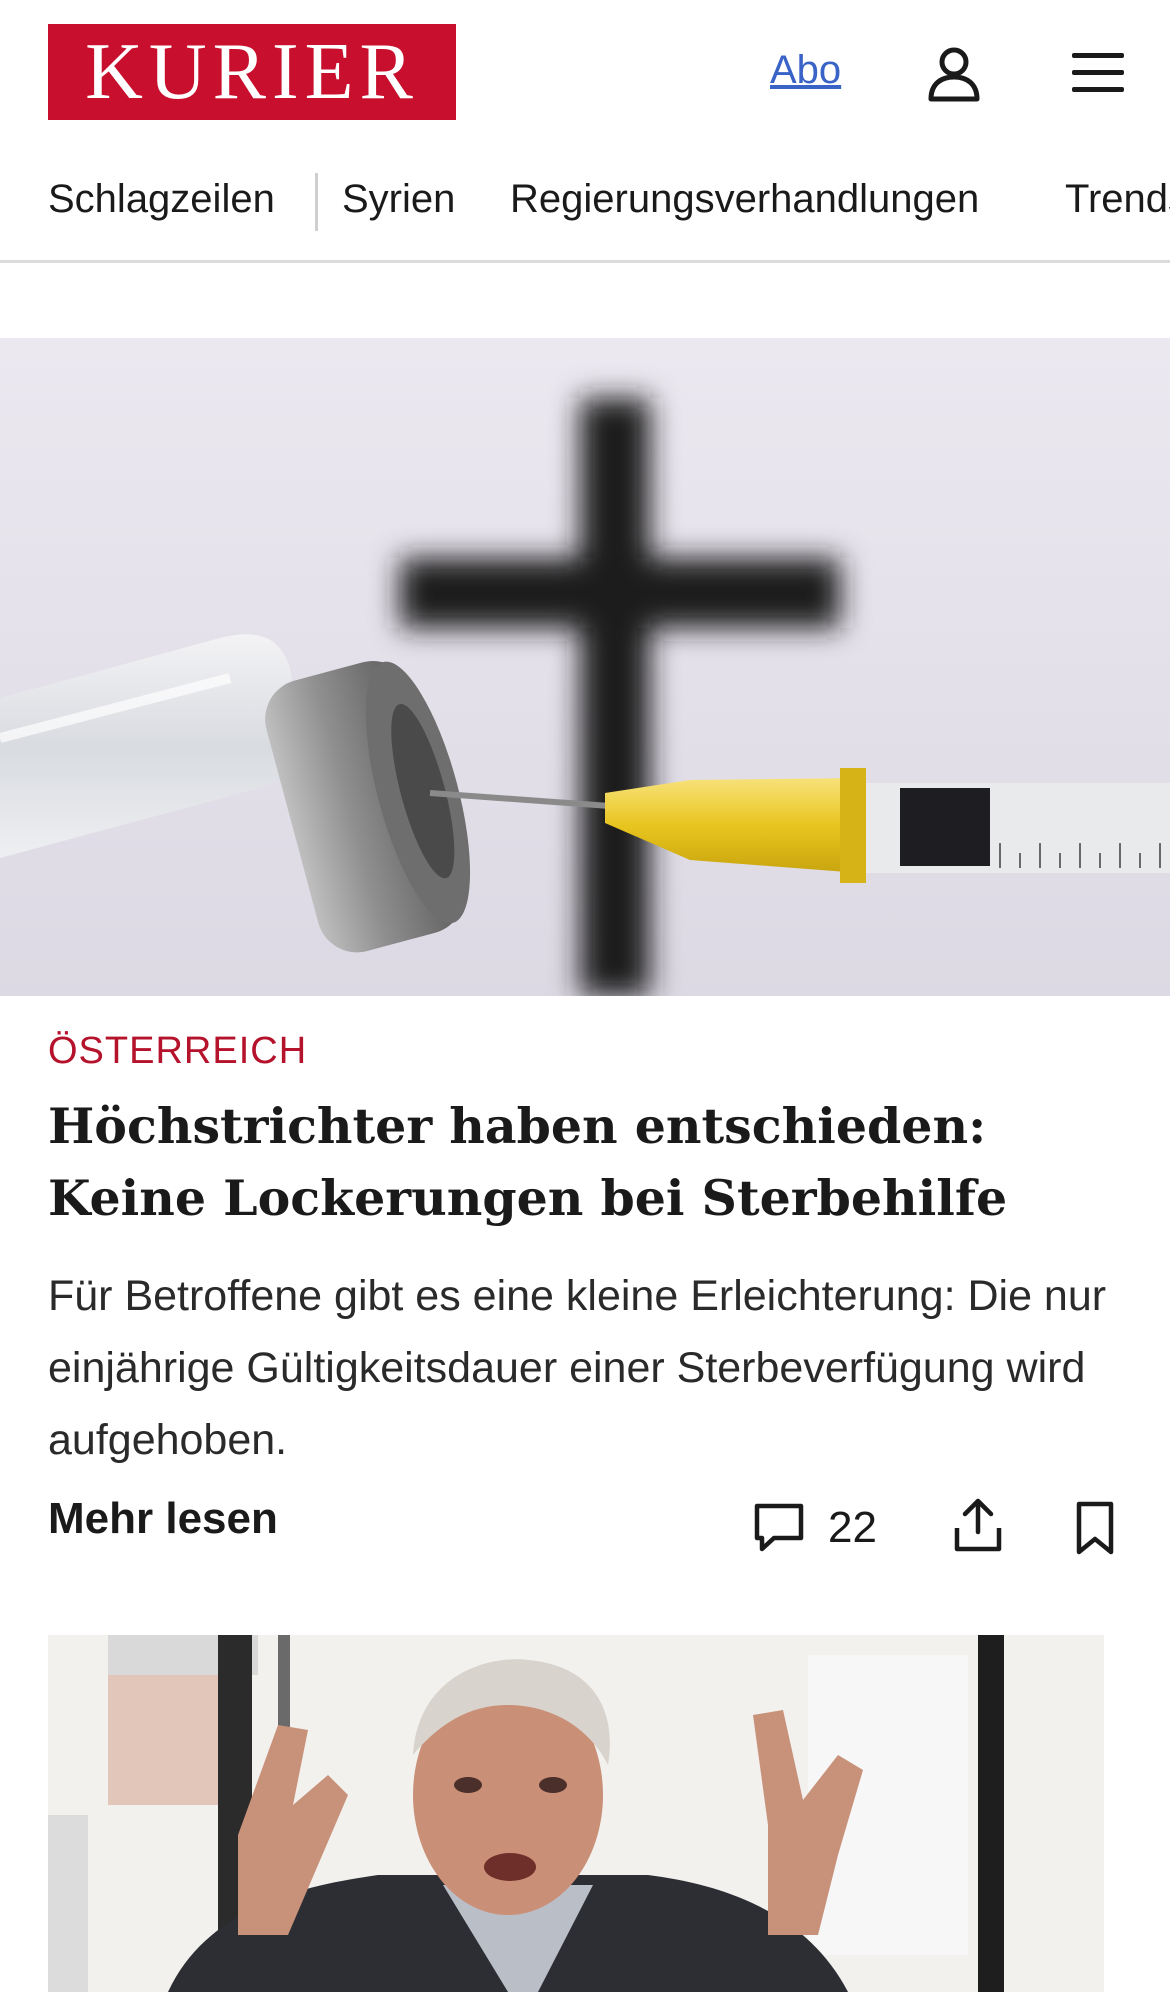 Image resolution: width=1170 pixels, height=1992 pixels. What do you see at coordinates (161, 199) in the screenshot?
I see `nav-item-schlagzeilen: Schlagzeilen` at bounding box center [161, 199].